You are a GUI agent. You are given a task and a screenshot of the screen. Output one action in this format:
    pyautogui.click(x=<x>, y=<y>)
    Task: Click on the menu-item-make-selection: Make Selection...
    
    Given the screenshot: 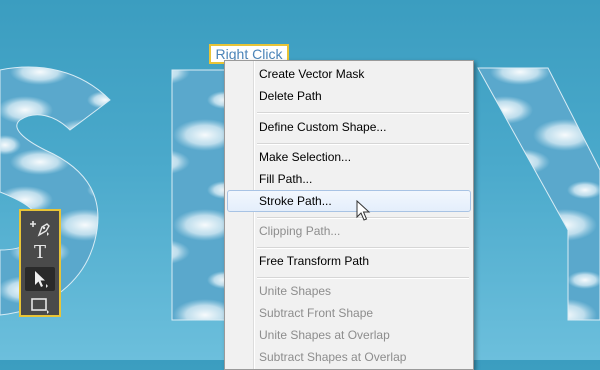 What is the action you would take?
    pyautogui.click(x=349, y=157)
    